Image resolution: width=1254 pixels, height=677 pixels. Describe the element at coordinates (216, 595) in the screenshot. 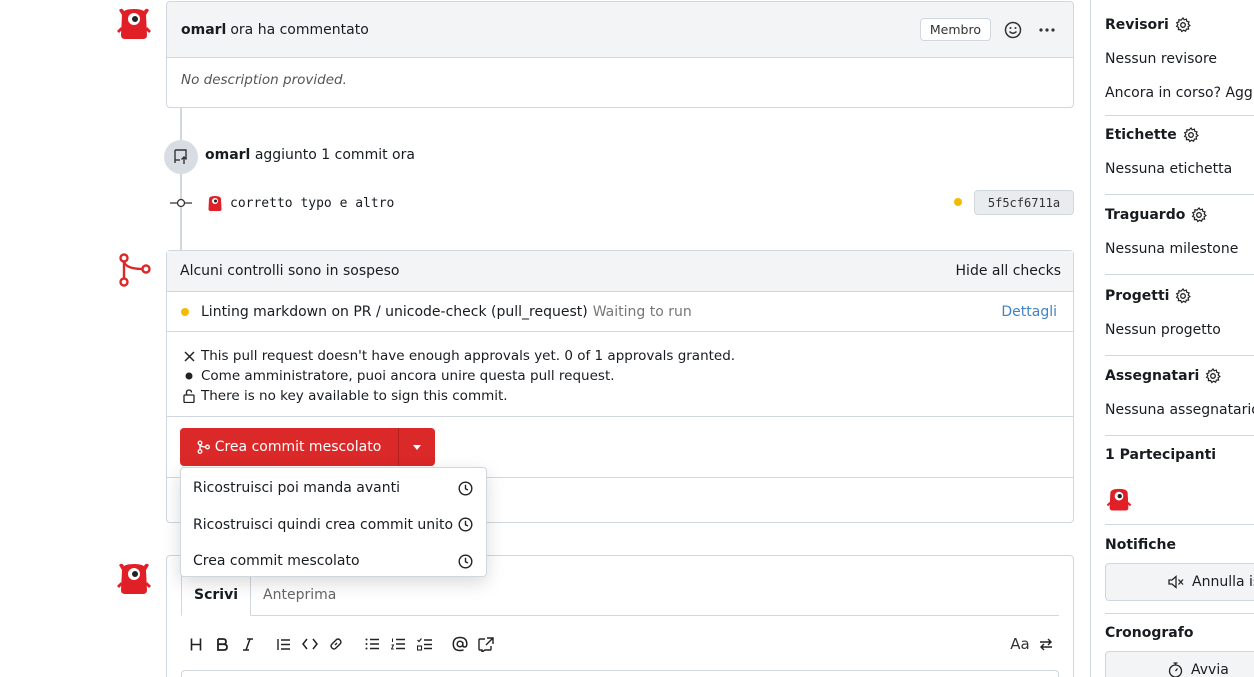

I see `tab-write: Scrivi` at that location.